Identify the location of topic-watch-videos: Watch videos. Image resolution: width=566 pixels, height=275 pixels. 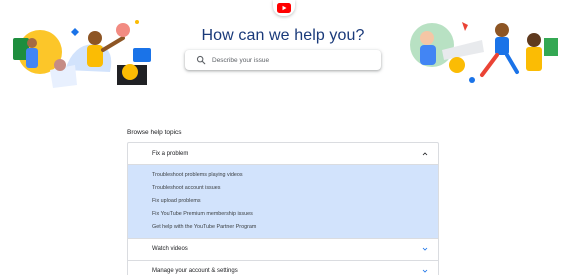
(283, 250).